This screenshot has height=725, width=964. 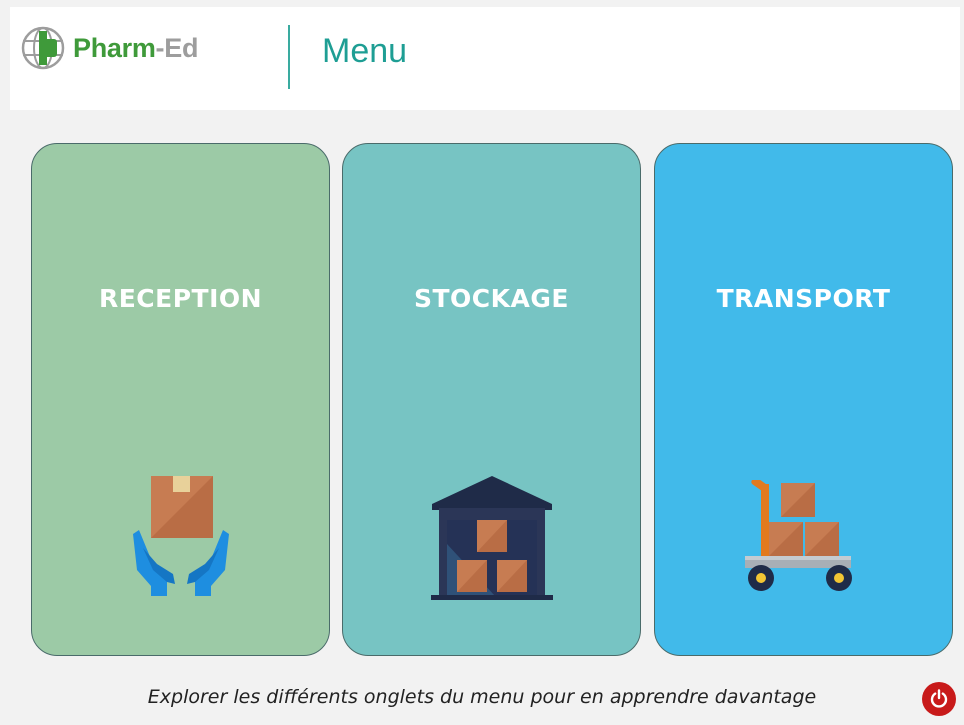 I want to click on logo-text: Pharm-Ed, so click(x=136, y=47).